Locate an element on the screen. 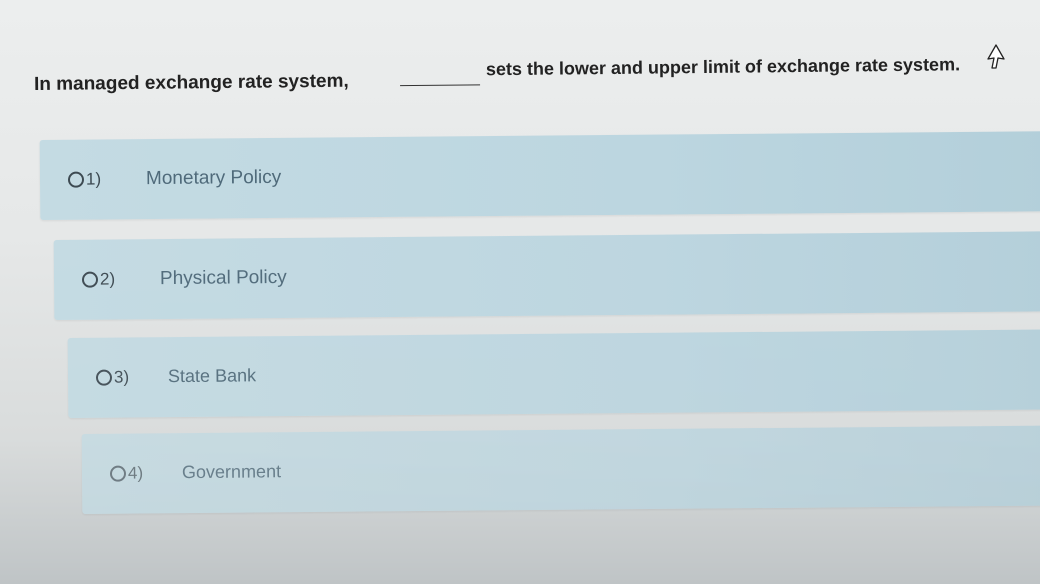 This screenshot has width=1040, height=584. option-label: Physical Policy is located at coordinates (223, 278).